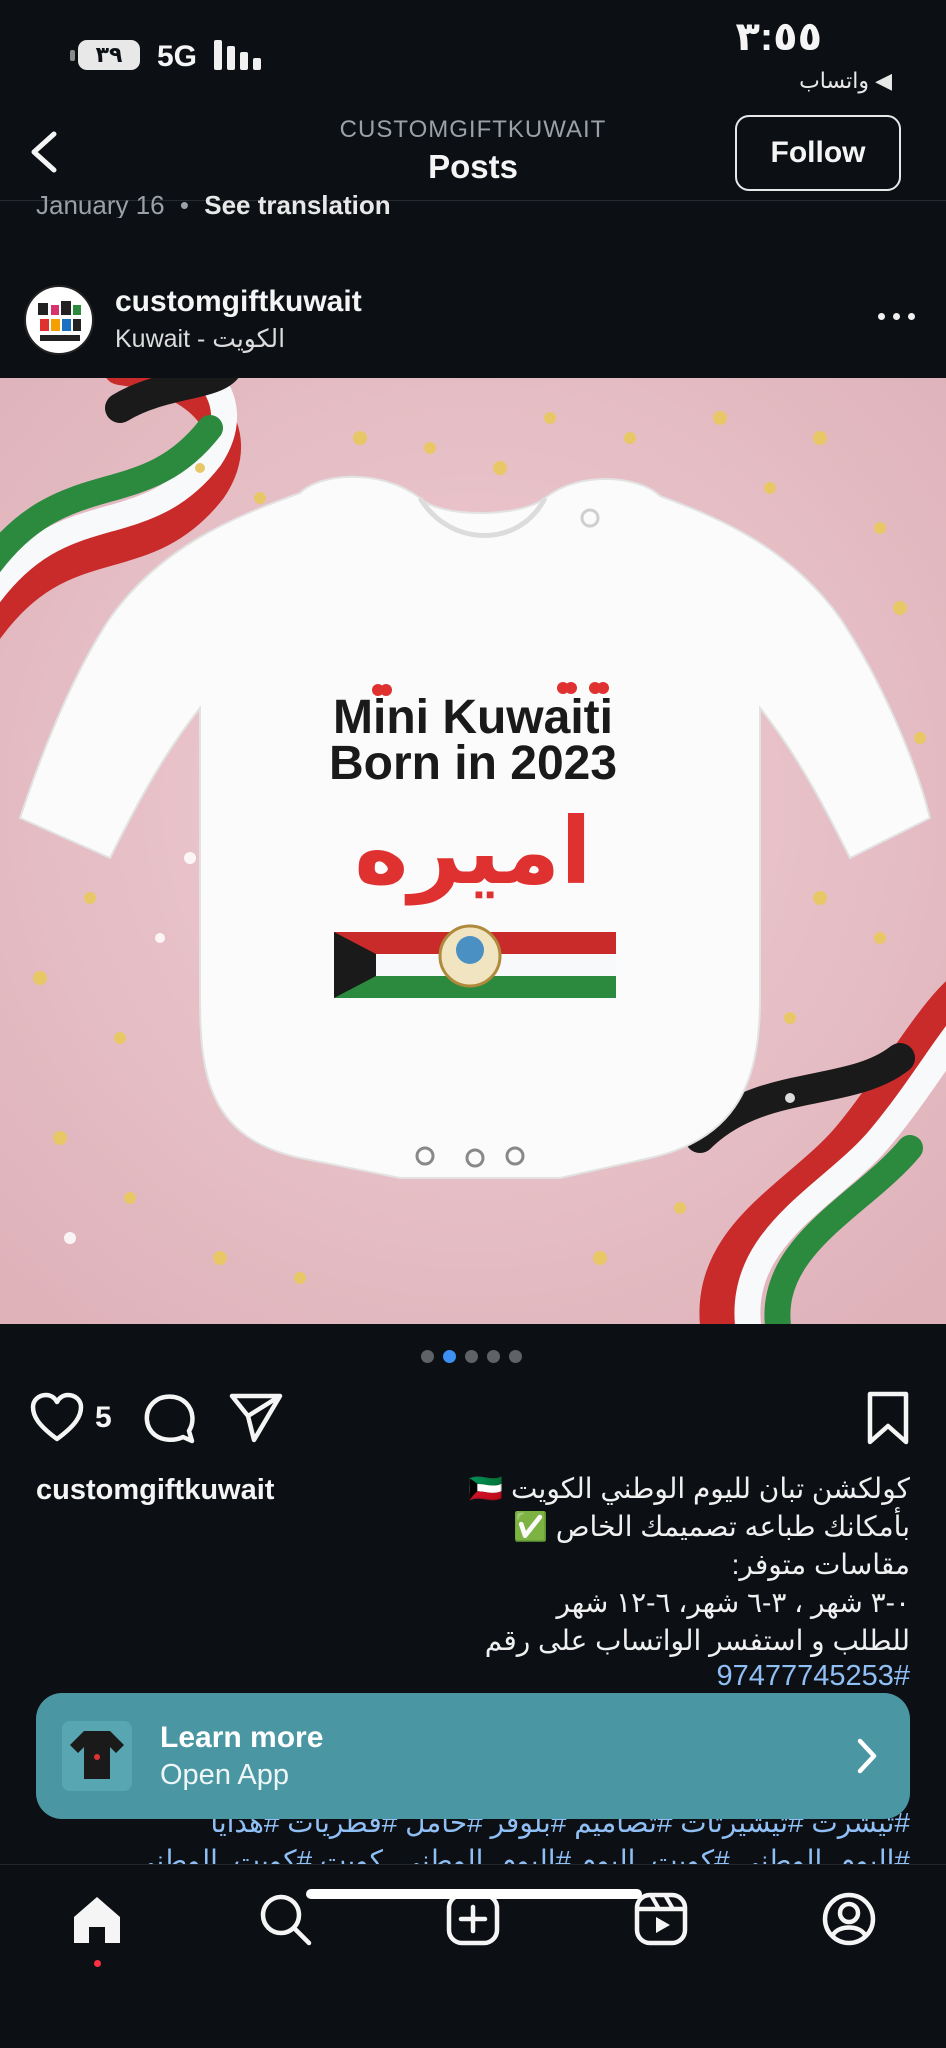 The image size is (946, 2048). Describe the element at coordinates (240, 55) in the screenshot. I see `signal-icon` at that location.